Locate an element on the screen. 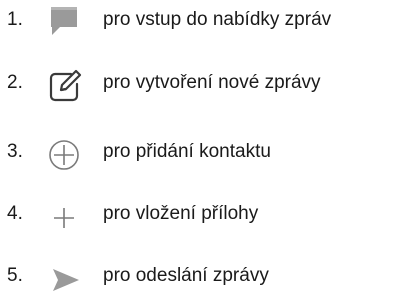 This screenshot has height=297, width=401. list-item: 2. pro vytvoření nové zprávy is located at coordinates (200, 83).